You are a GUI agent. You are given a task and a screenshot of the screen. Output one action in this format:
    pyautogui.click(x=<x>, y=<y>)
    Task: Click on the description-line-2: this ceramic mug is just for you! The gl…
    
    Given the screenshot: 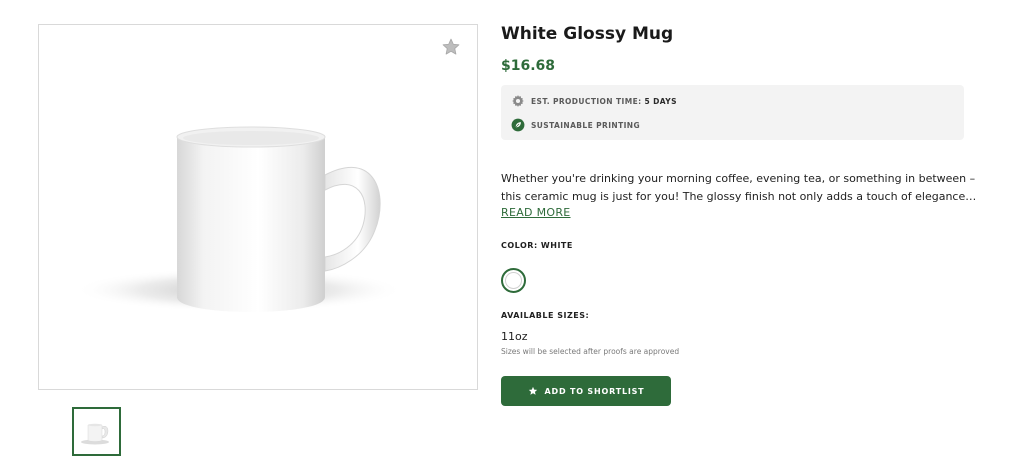 What is the action you would take?
    pyautogui.click(x=739, y=196)
    